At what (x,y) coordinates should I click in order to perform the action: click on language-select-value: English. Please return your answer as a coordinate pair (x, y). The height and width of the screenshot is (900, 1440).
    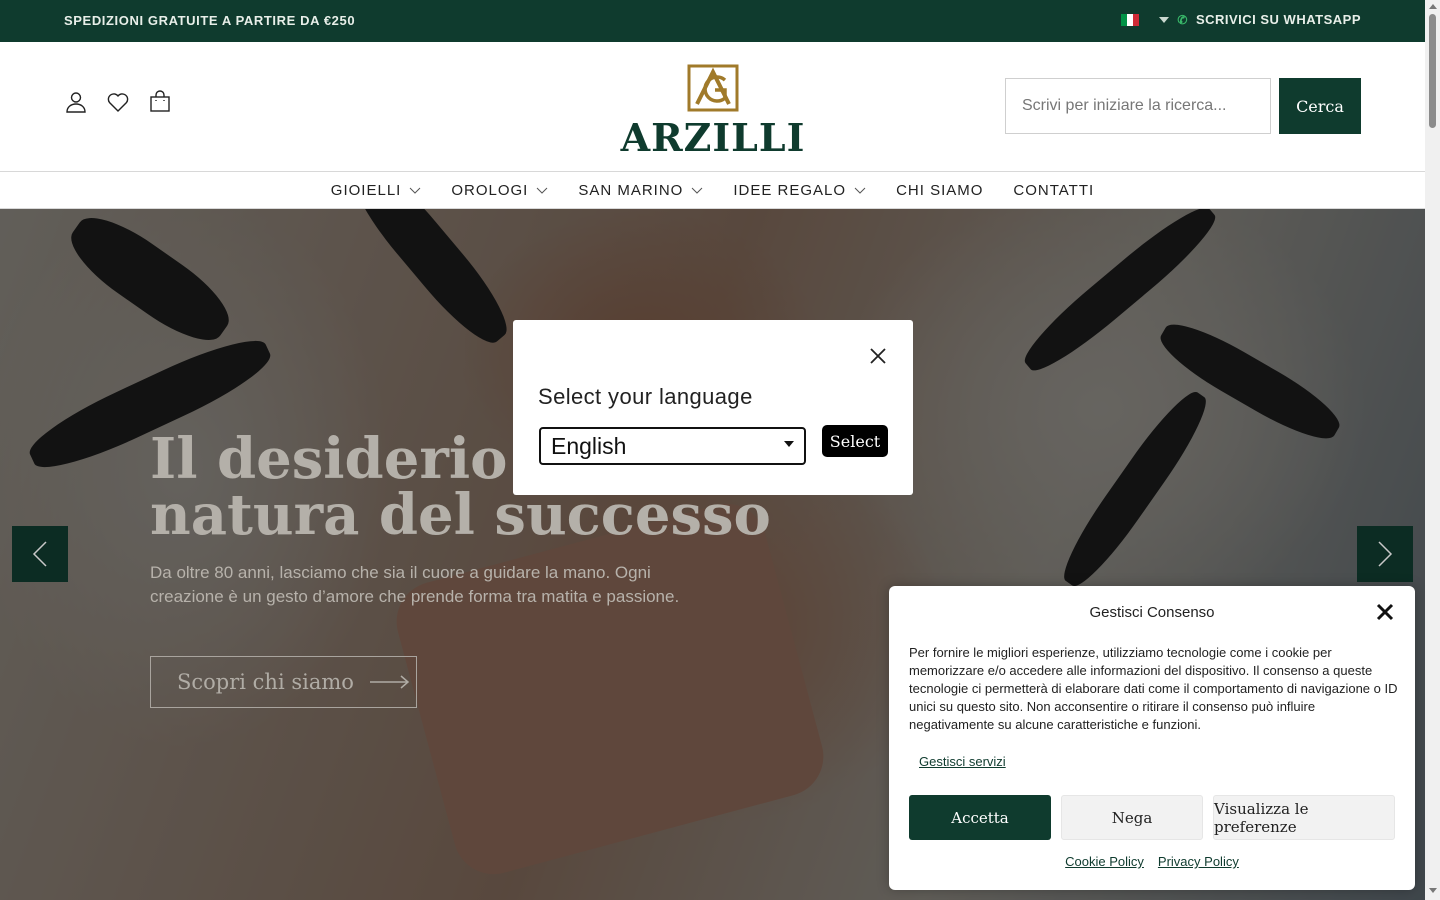
    Looking at the image, I should click on (589, 445).